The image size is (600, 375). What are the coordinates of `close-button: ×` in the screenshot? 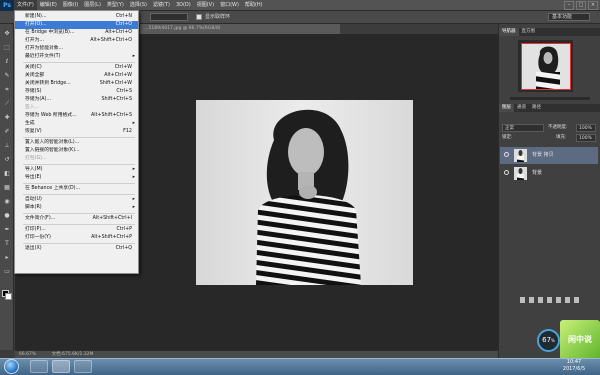 It's located at (593, 5).